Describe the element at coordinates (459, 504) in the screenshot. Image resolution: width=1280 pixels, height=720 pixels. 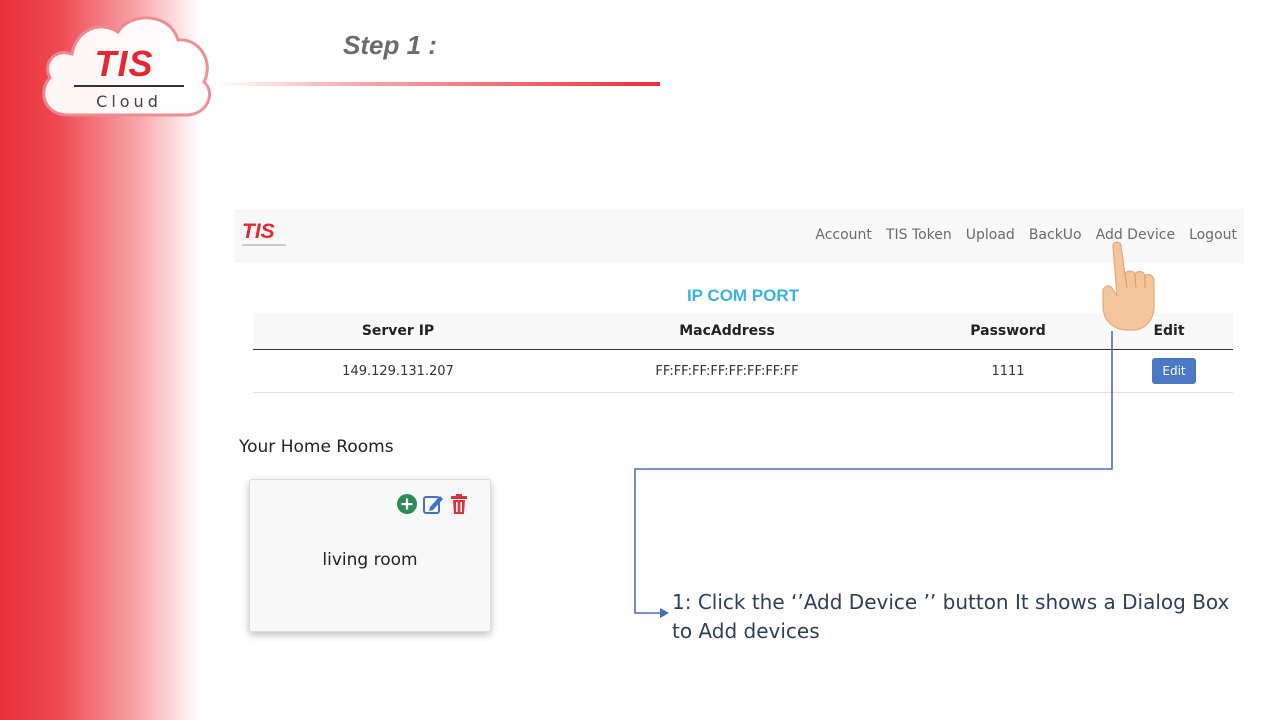
I see `trash-icon` at that location.